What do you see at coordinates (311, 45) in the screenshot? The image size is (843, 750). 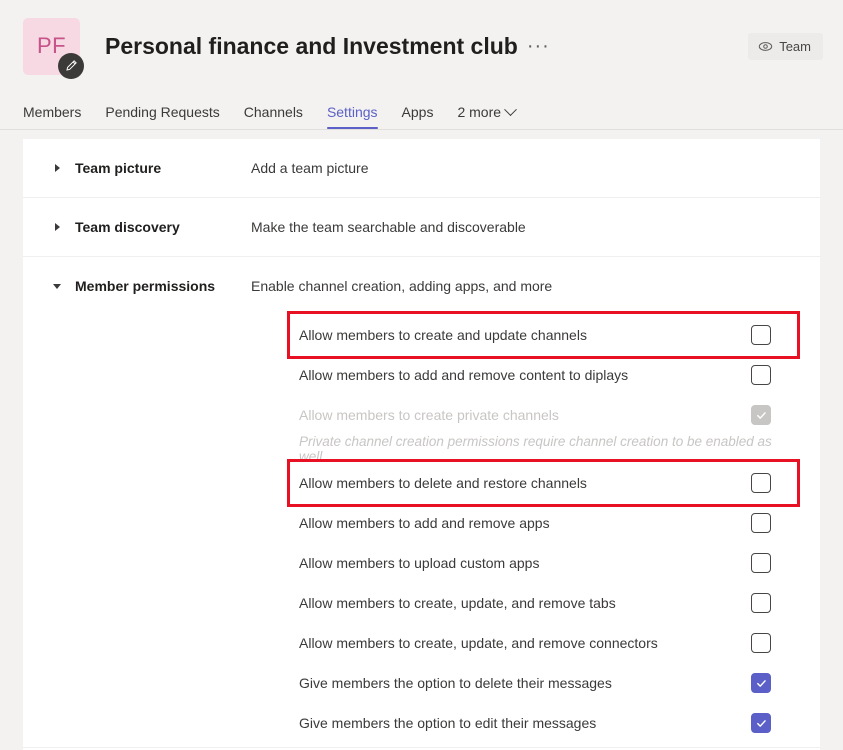 I see `page-title: Personal finance and Investment club` at bounding box center [311, 45].